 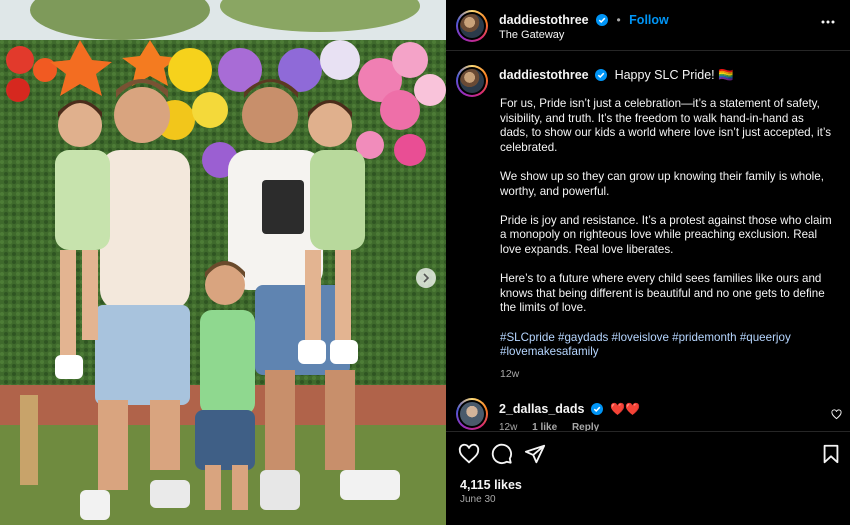 What do you see at coordinates (649, 20) in the screenshot?
I see `follow-button: Follow` at bounding box center [649, 20].